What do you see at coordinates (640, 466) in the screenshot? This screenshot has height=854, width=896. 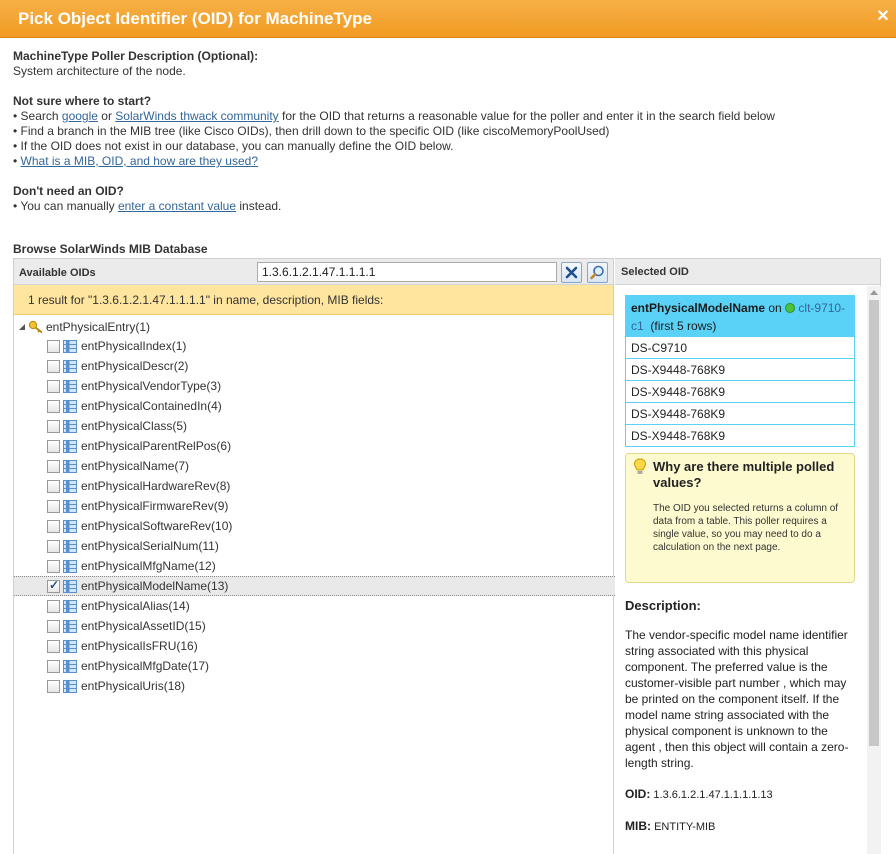 I see `lightbulb-icon` at bounding box center [640, 466].